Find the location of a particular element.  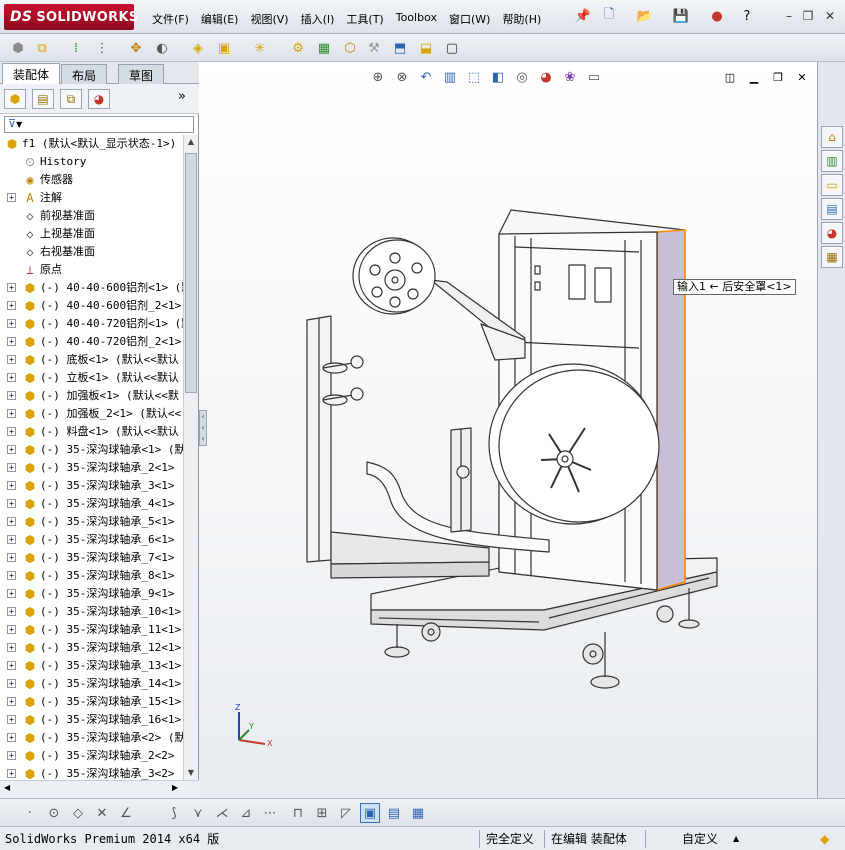

assembly-insert-icon: ⬢ is located at coordinates (18, 48).